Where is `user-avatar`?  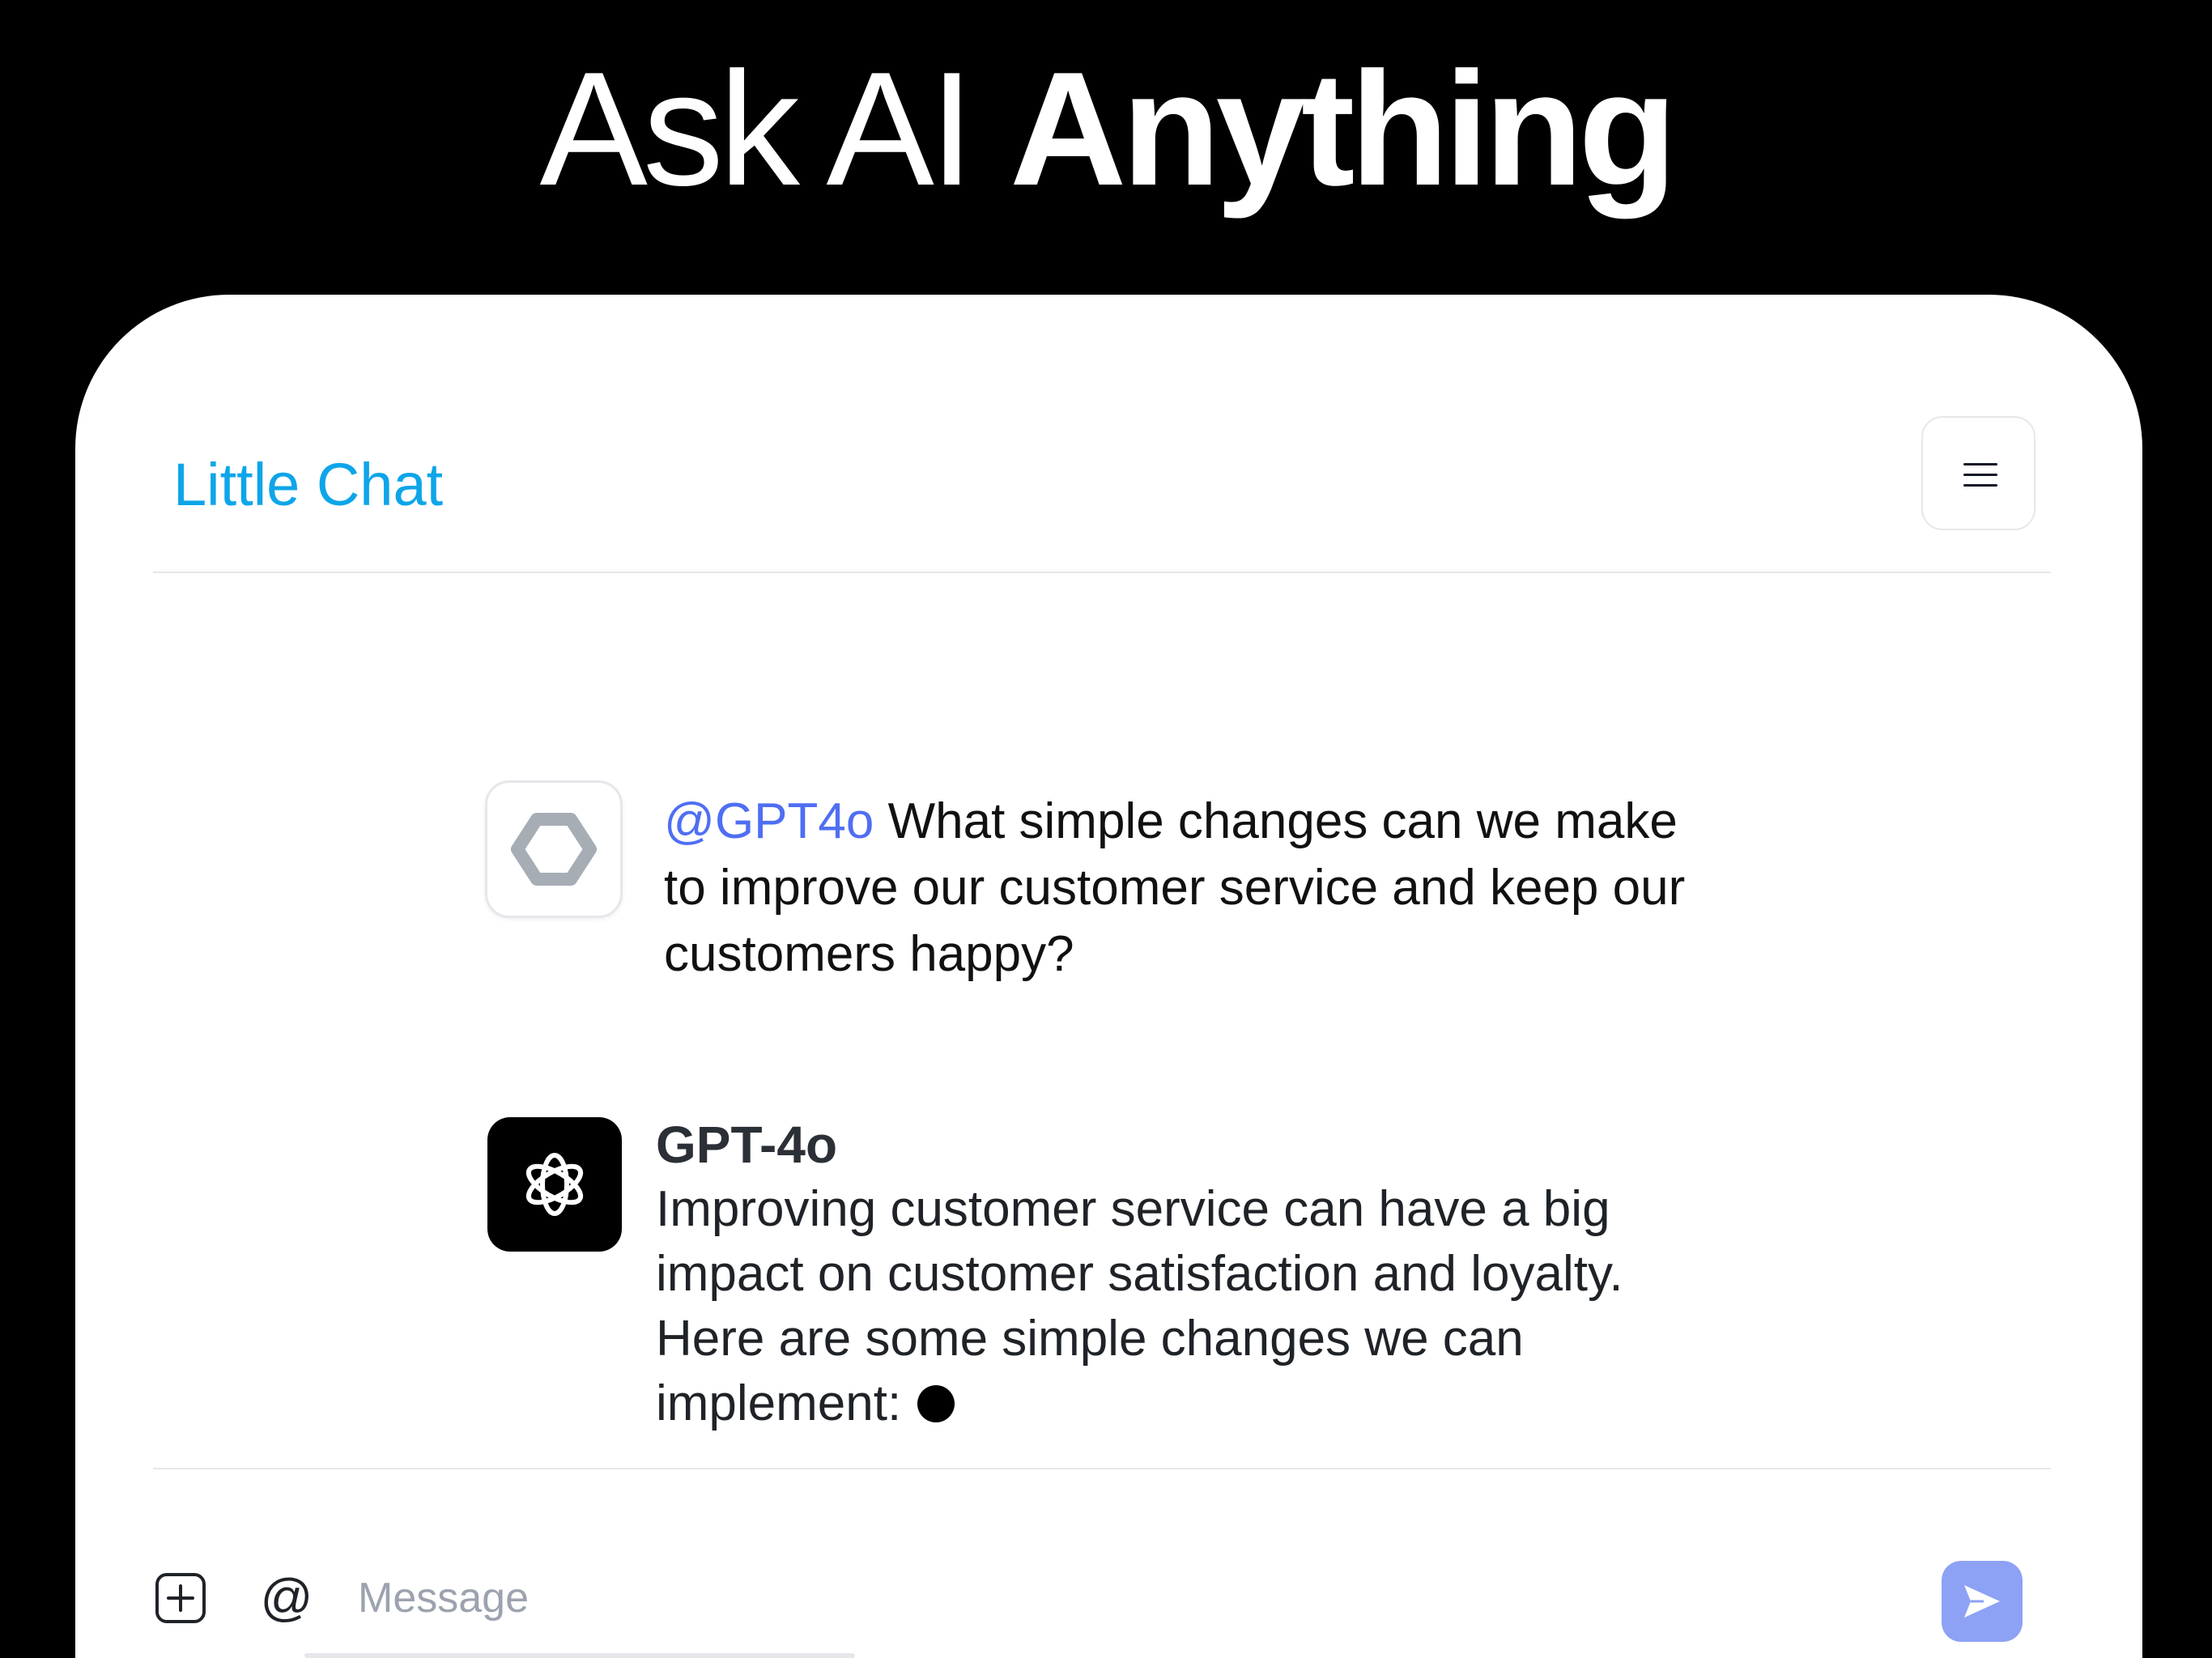 user-avatar is located at coordinates (554, 849).